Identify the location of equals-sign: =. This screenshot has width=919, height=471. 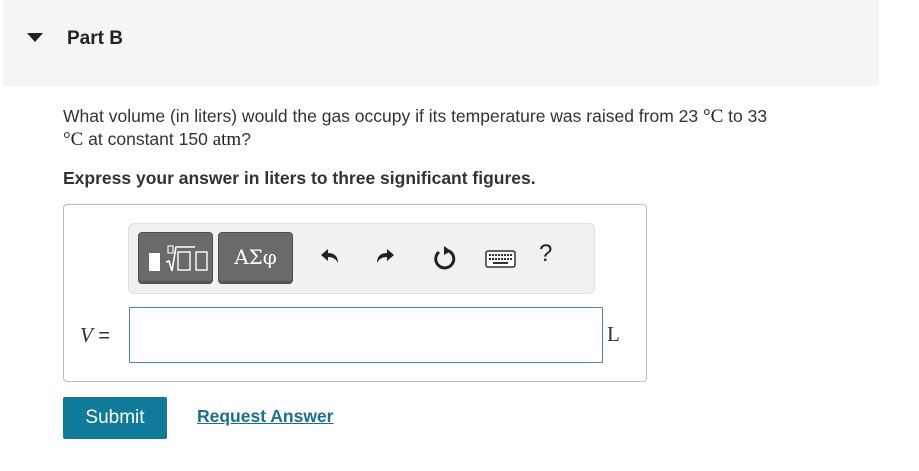
(101, 336).